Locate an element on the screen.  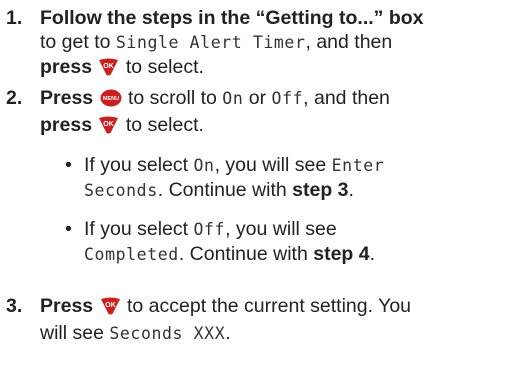
bullet-1-text-2: , you will see is located at coordinates (270, 165).